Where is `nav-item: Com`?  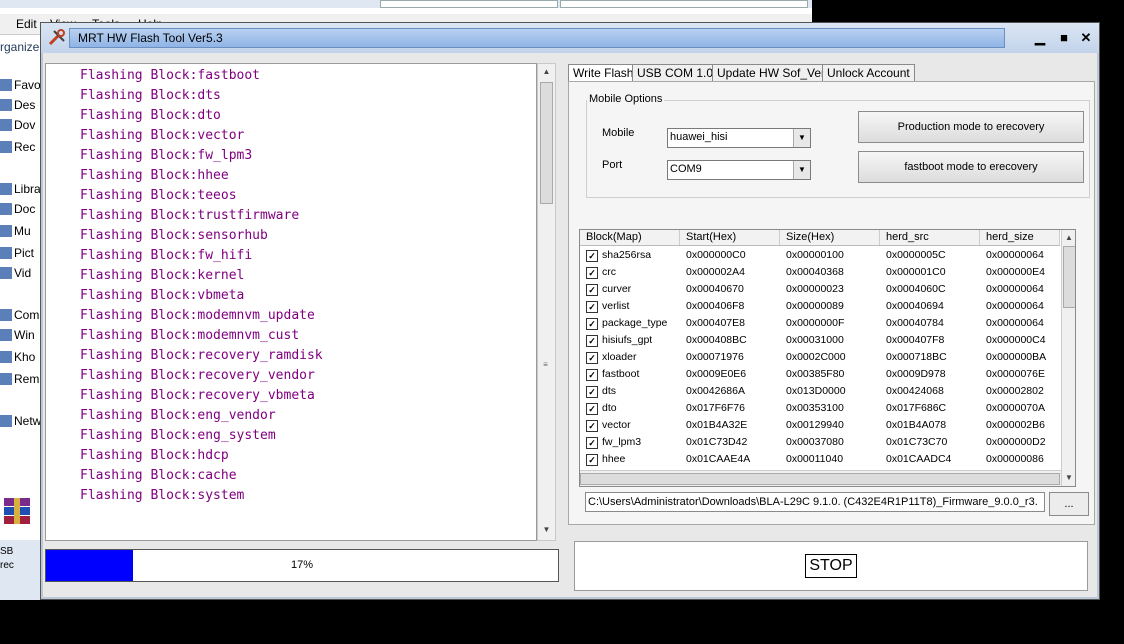
nav-item: Com is located at coordinates (19, 315).